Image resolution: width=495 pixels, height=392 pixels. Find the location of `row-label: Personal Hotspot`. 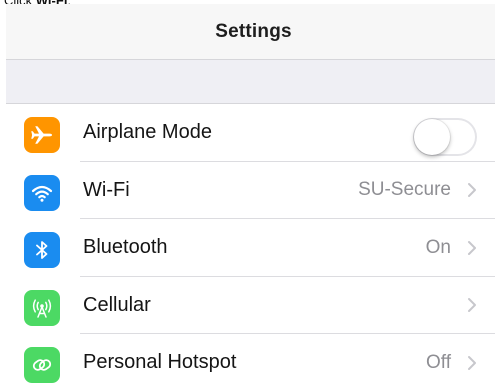

row-label: Personal Hotspot is located at coordinates (160, 362).